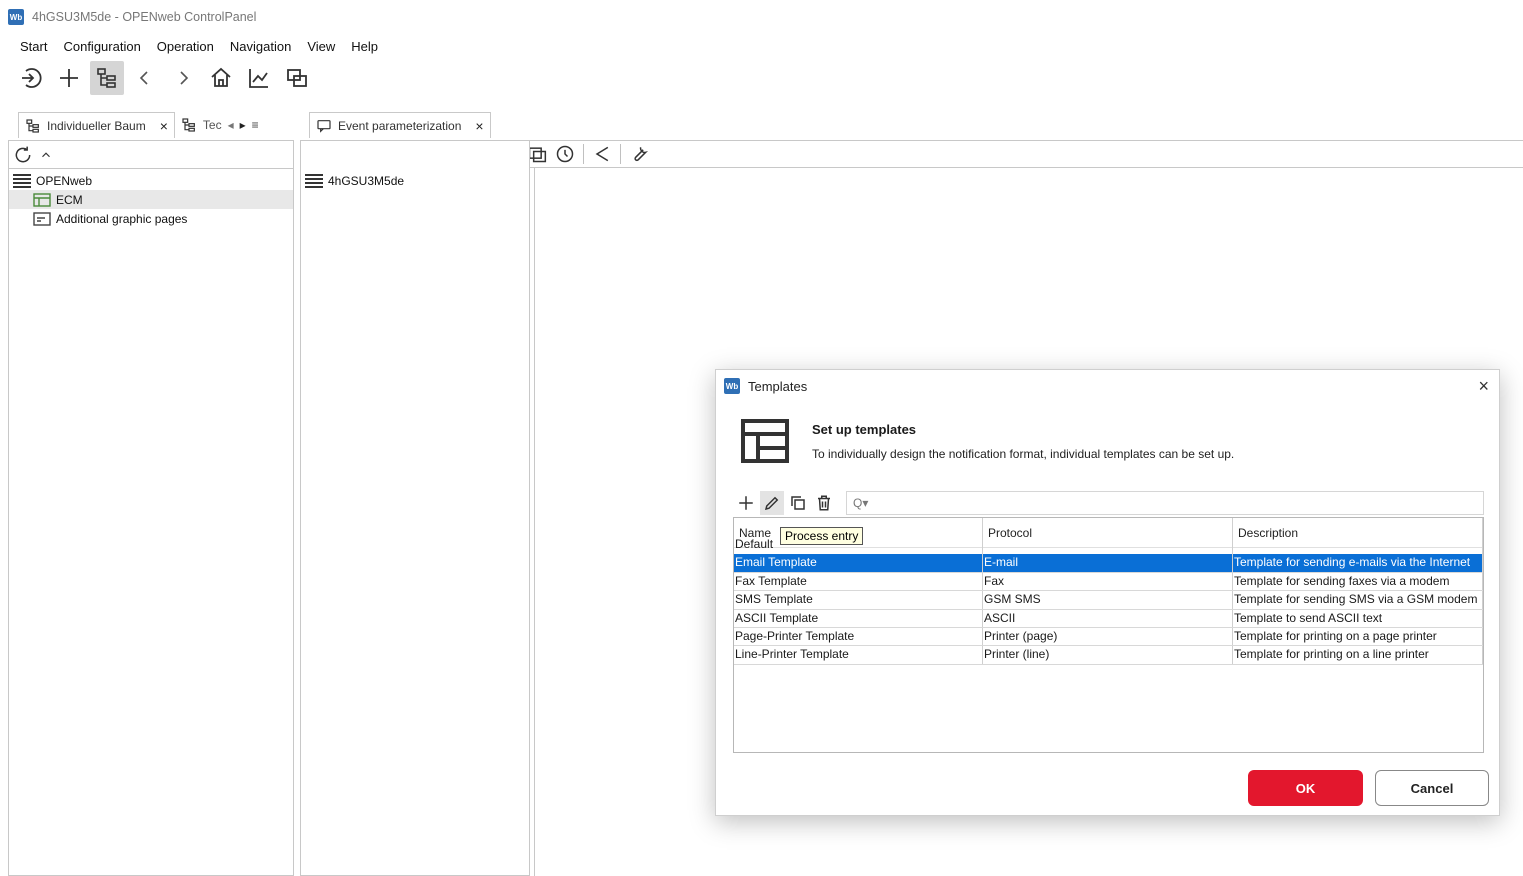 The width and height of the screenshot is (1523, 876). I want to click on table-cell-protocol: Fax, so click(1108, 581).